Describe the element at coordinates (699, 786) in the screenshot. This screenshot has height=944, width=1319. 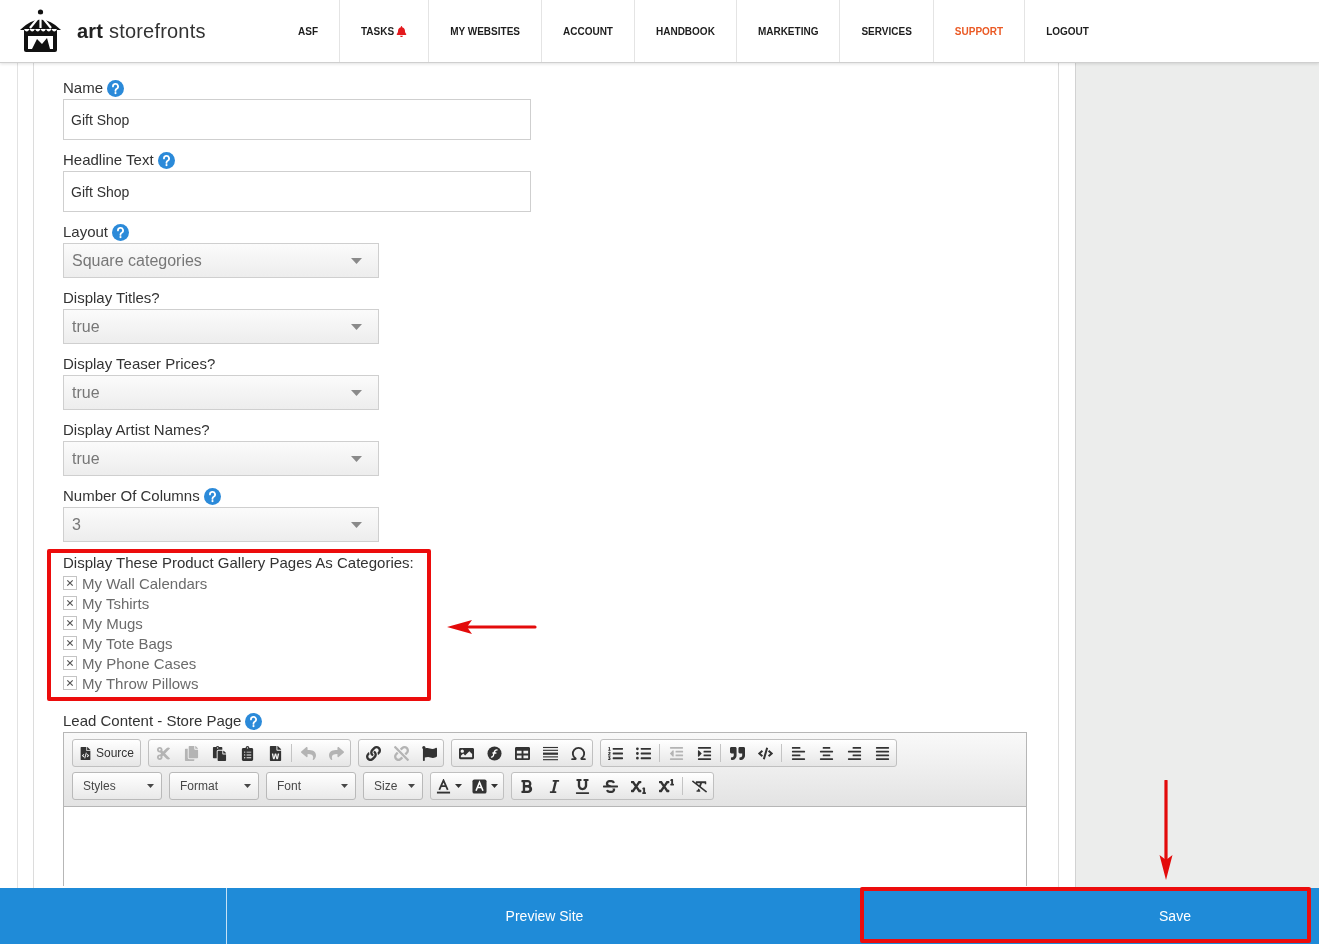
I see `remove-format-icon` at that location.